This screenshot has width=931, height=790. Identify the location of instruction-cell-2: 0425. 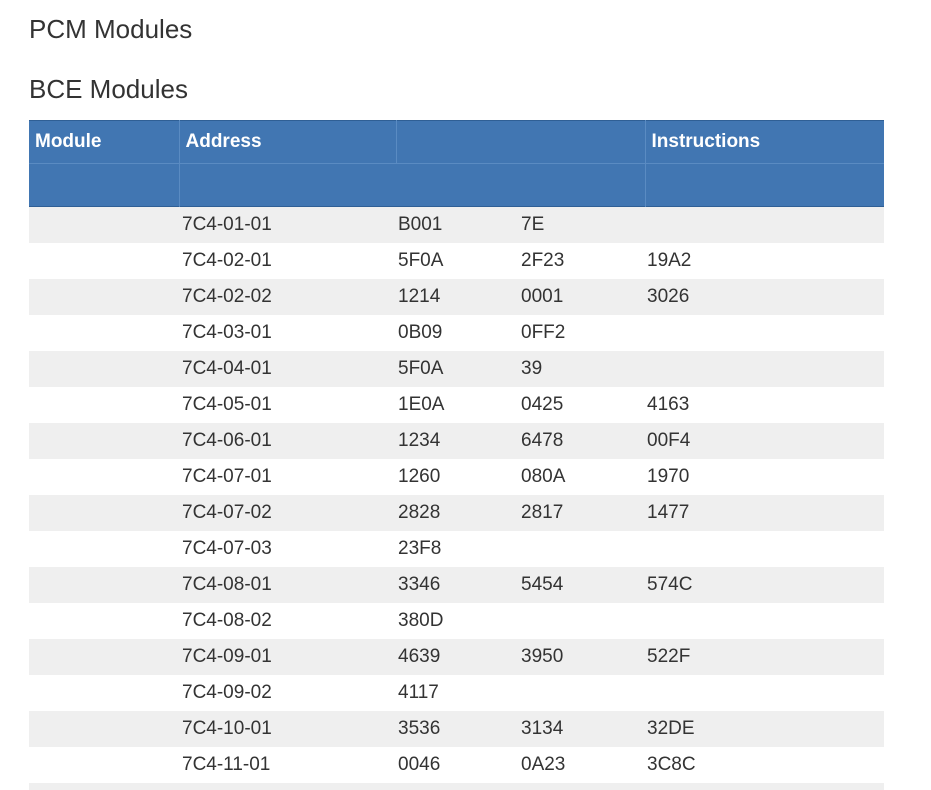
(582, 405).